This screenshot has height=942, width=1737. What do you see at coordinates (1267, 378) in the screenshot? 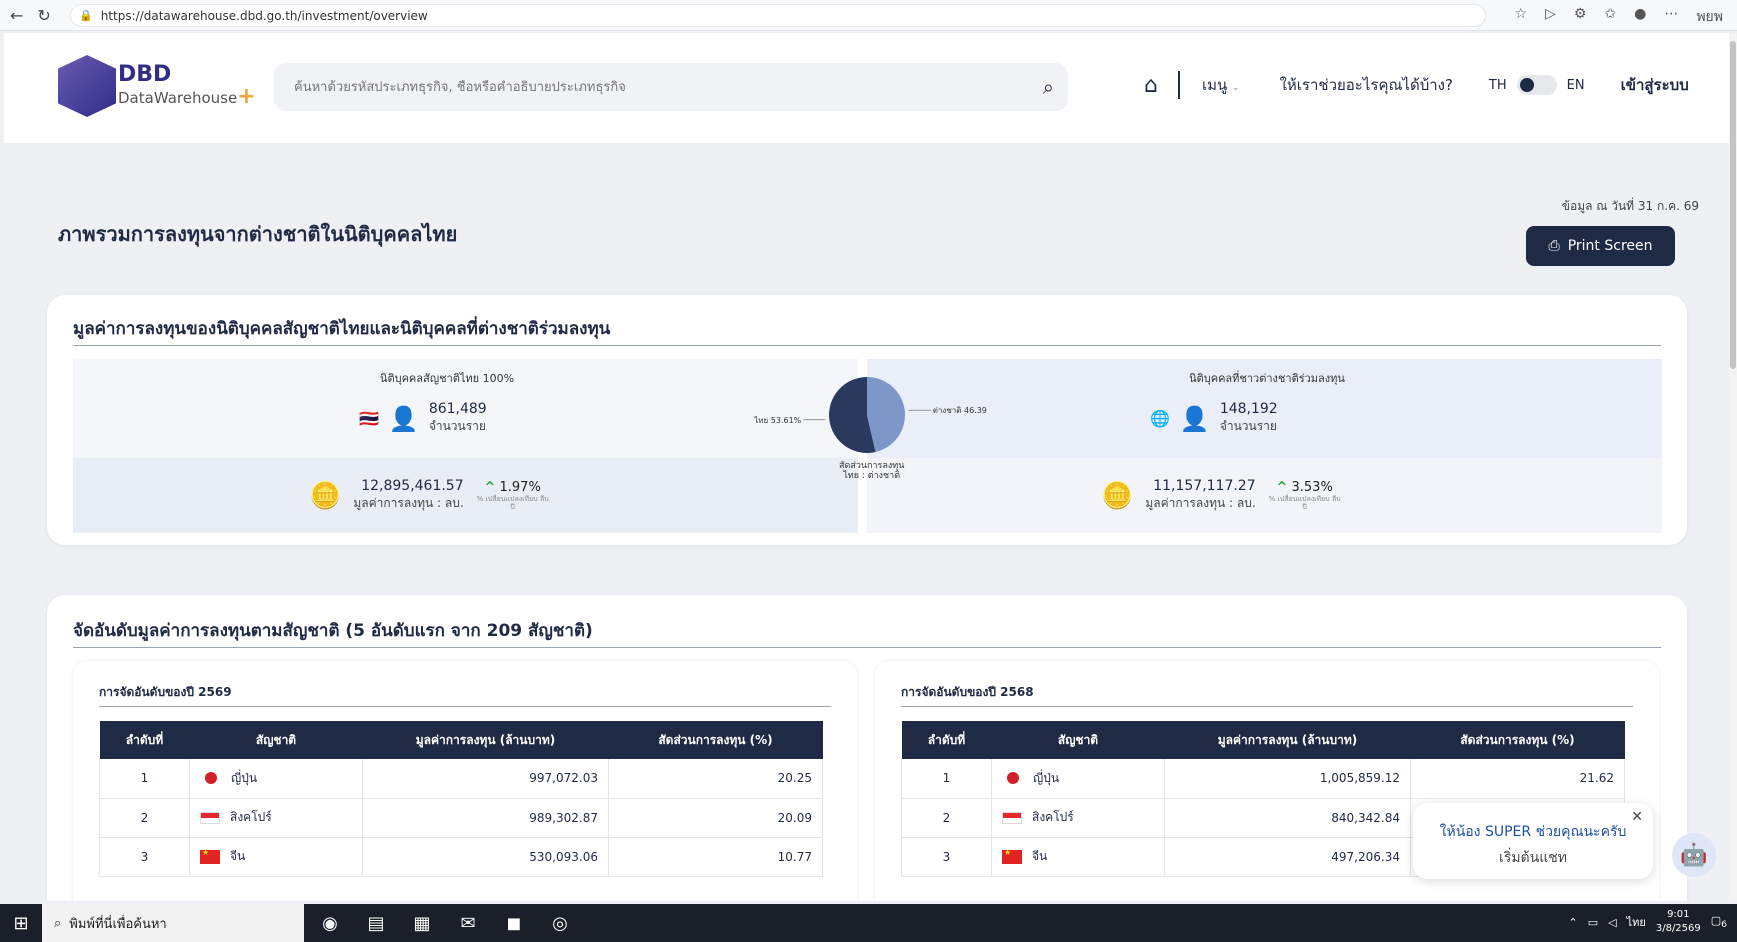
I see `foreign-panel-title: นิติบุคคลที่ชาวต่างชาติร่วมลงทุน` at bounding box center [1267, 378].